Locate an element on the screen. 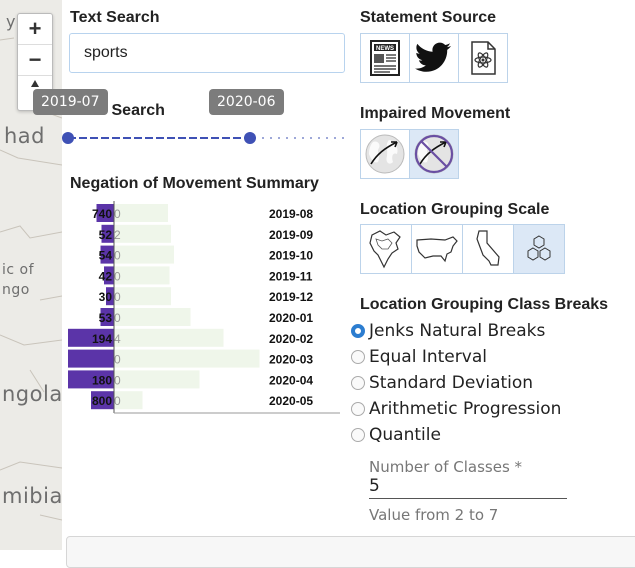  date-label: 2020-02 is located at coordinates (291, 339).